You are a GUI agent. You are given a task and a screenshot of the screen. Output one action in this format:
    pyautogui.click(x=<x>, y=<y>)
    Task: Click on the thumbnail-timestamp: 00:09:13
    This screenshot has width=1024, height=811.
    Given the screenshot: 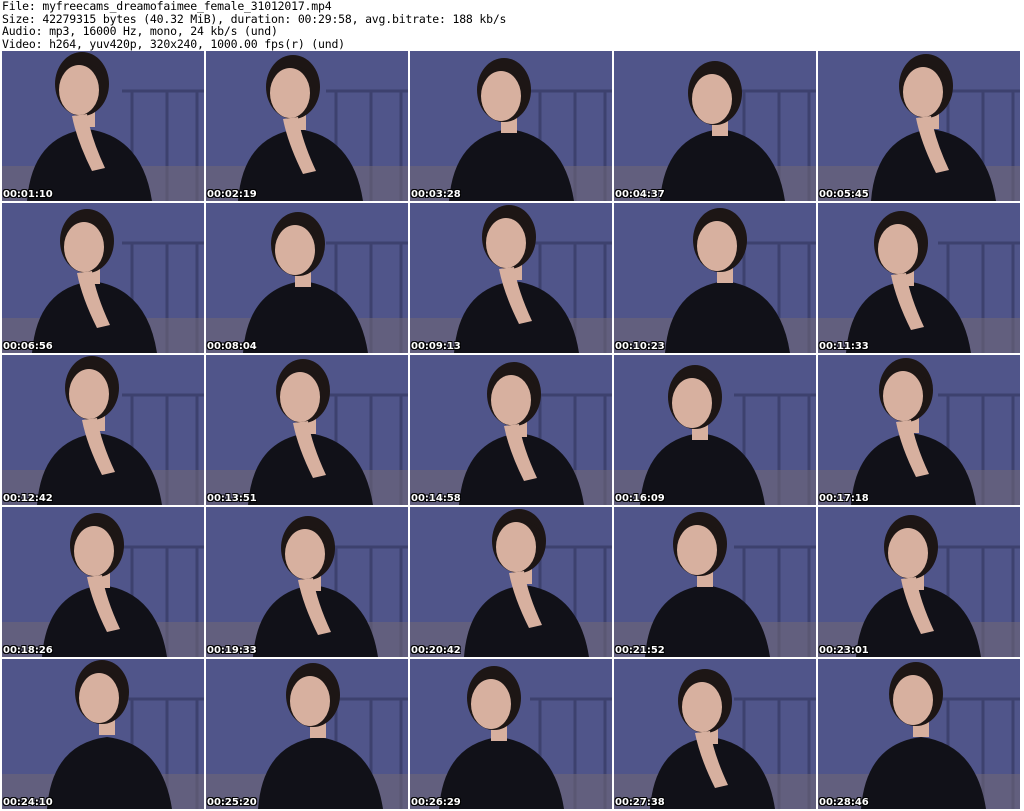 What is the action you would take?
    pyautogui.click(x=436, y=346)
    